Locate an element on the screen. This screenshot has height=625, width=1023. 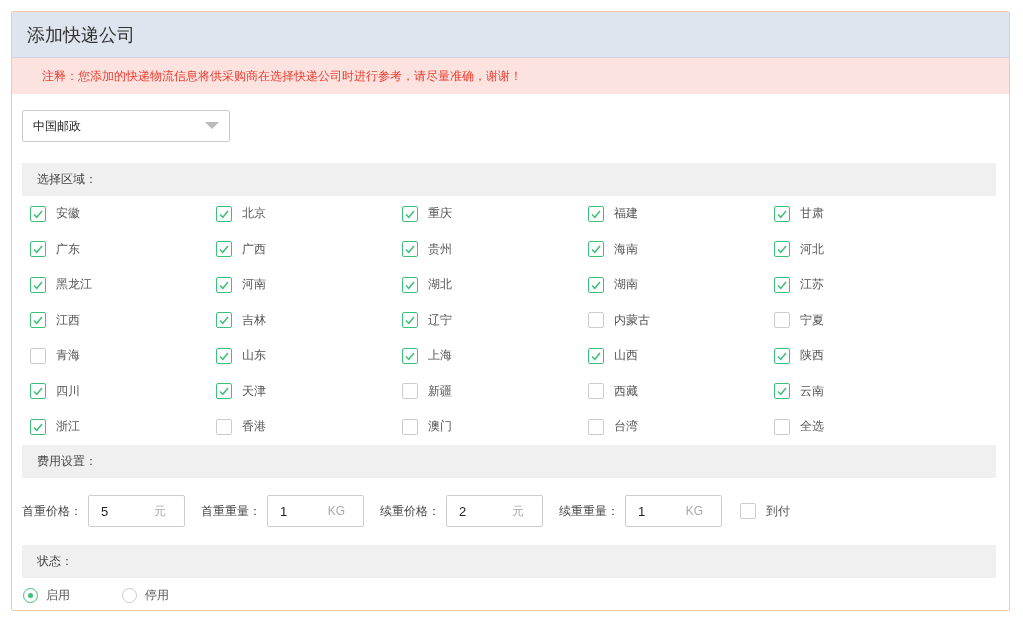
checkbox-label: 江西 is located at coordinates (68, 320).